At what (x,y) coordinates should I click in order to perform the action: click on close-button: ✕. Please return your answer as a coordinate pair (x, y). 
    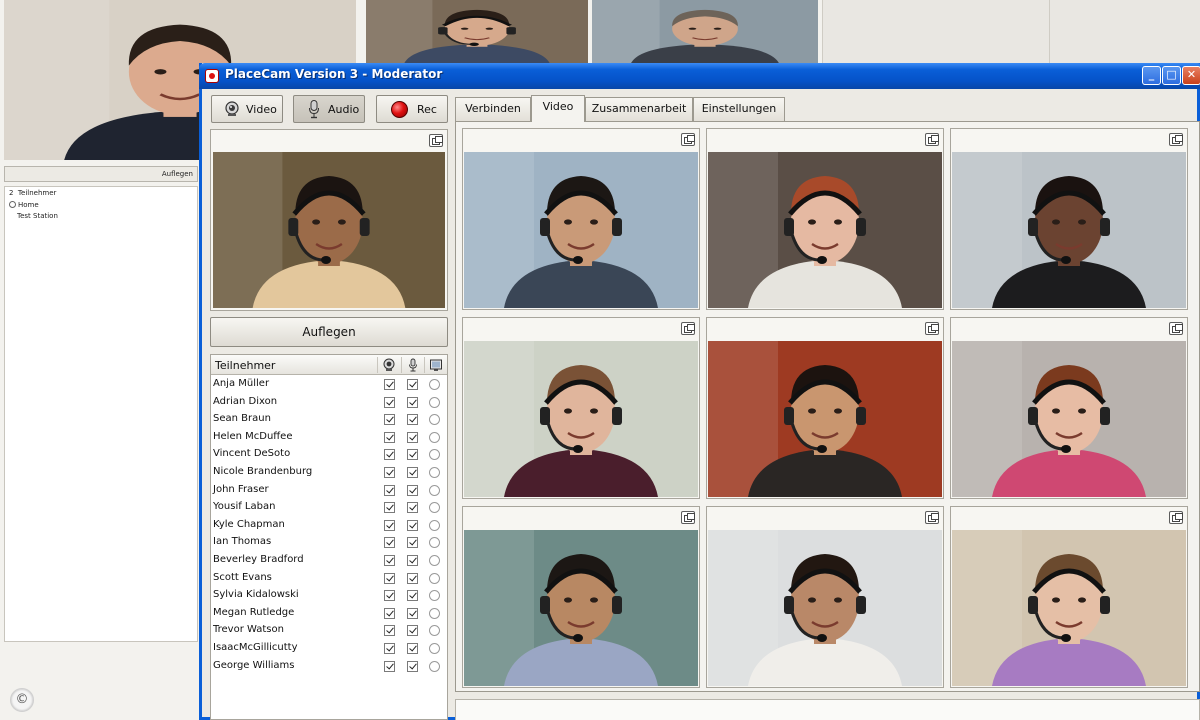
    Looking at the image, I should click on (1191, 75).